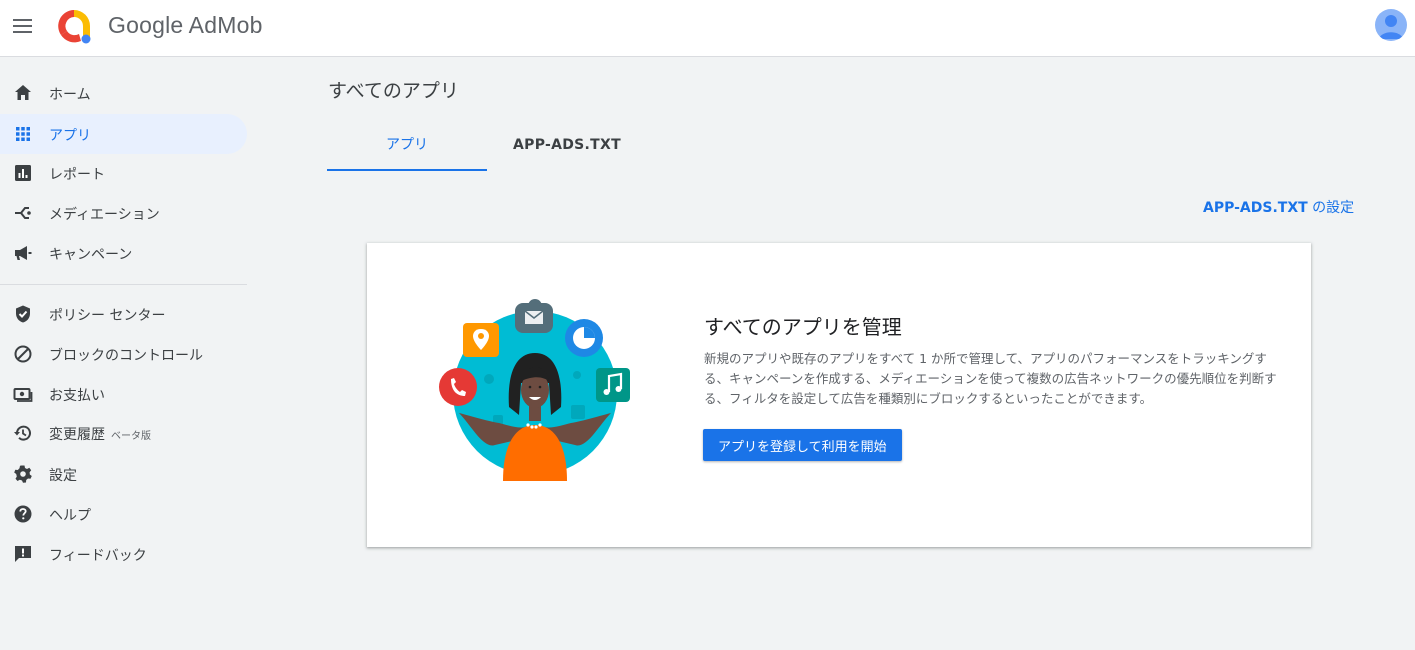  Describe the element at coordinates (70, 516) in the screenshot. I see `sidebar-item-label: ヘルプ` at that location.